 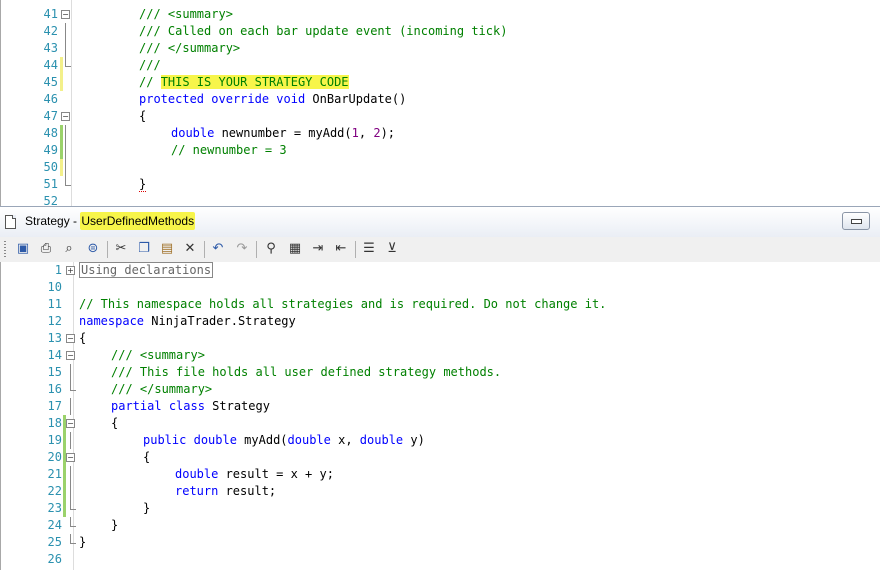 I want to click on code-line: 23 }, so click(x=440, y=508).